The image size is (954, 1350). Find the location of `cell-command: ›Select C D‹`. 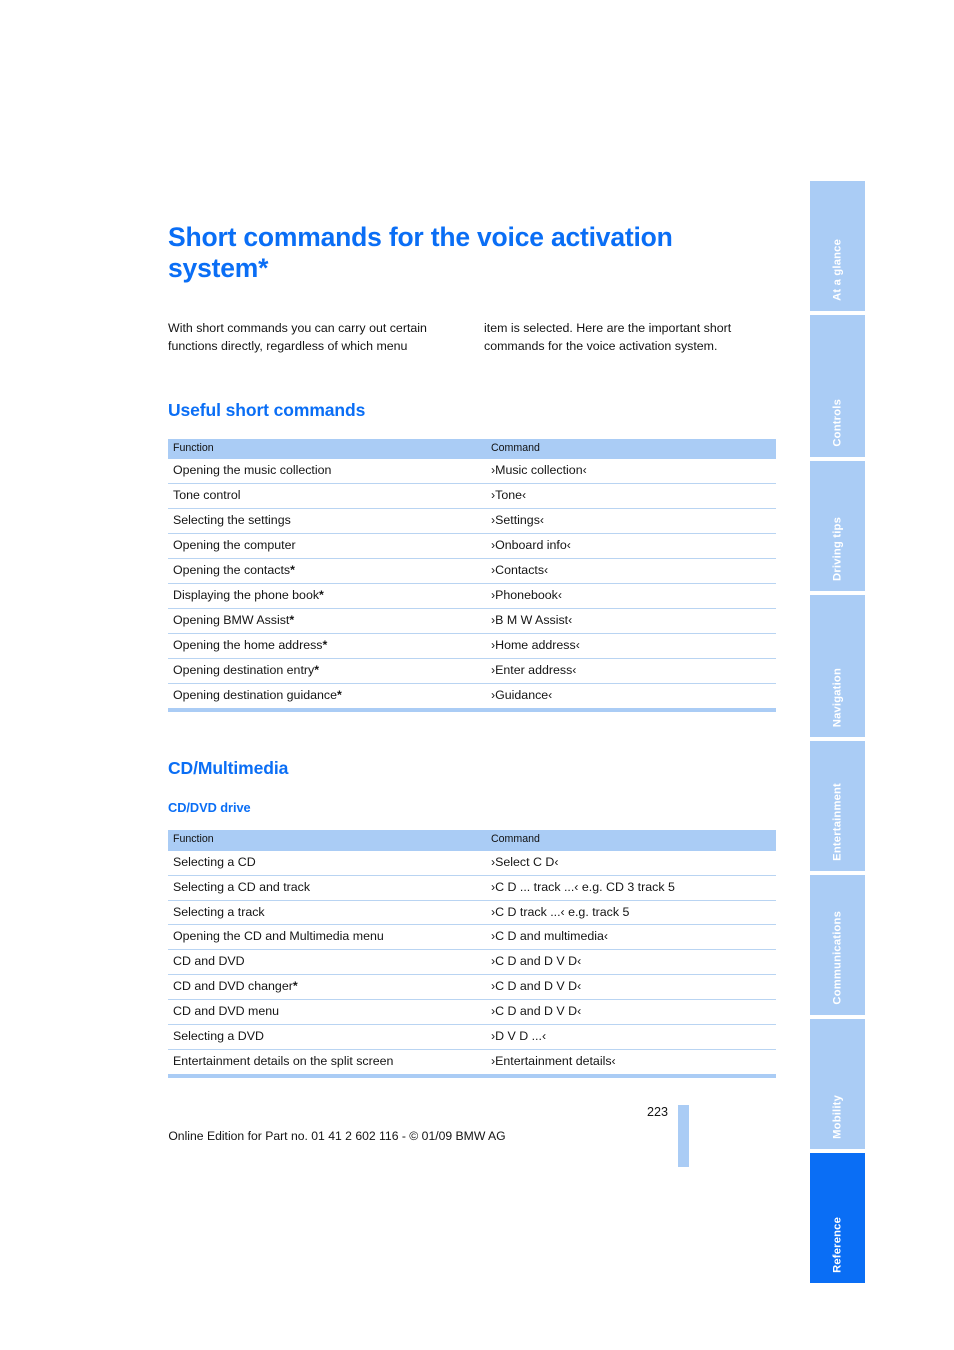

cell-command: ›Select C D‹ is located at coordinates (631, 863).